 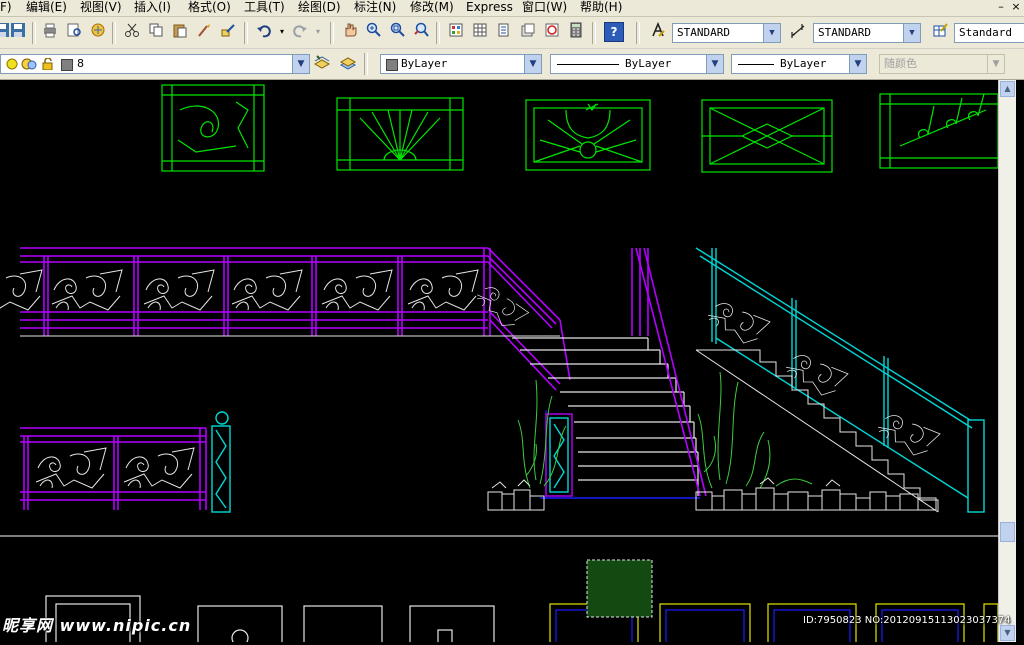 What do you see at coordinates (528, 32) in the screenshot?
I see `sheet-set-icon` at bounding box center [528, 32].